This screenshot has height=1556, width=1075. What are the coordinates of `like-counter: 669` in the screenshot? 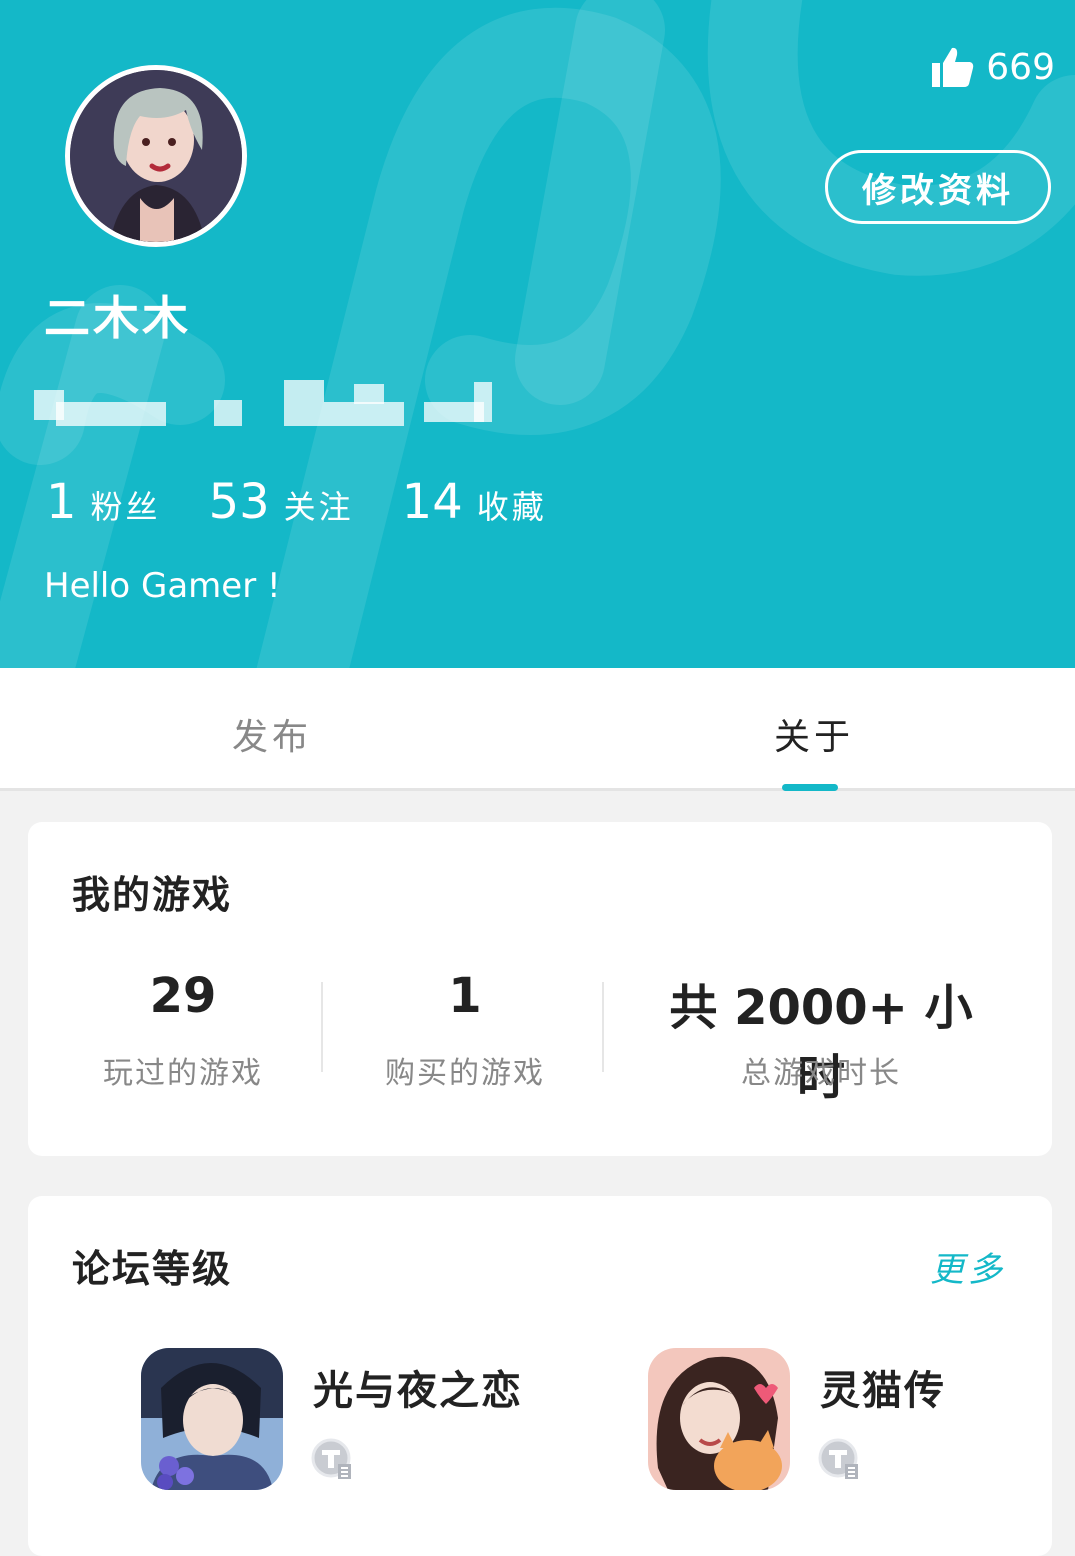 It's located at (992, 67).